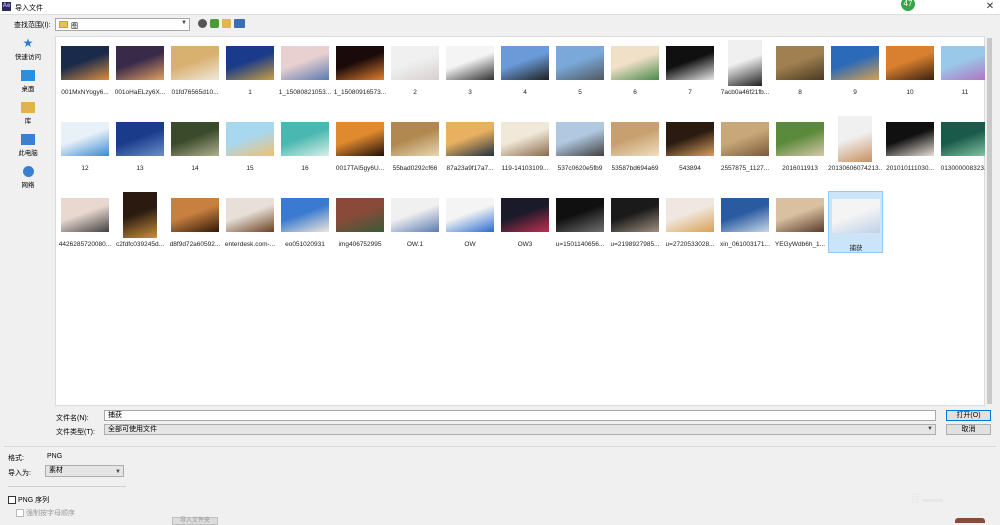 The height and width of the screenshot is (525, 1000). What do you see at coordinates (470, 244) in the screenshot?
I see `file-name: OW` at bounding box center [470, 244].